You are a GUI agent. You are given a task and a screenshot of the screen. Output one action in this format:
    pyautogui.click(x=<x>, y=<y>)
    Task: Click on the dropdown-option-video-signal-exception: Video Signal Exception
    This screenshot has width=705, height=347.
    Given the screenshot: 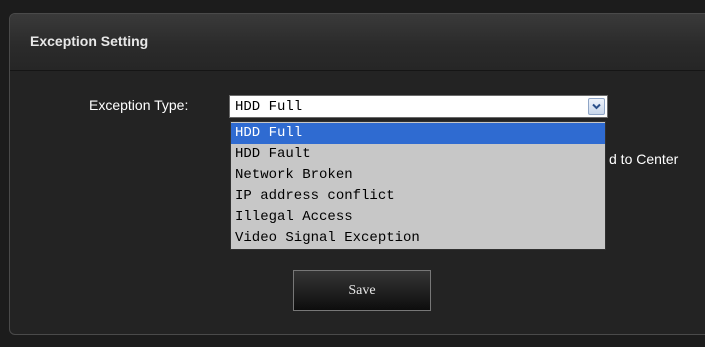 What is the action you would take?
    pyautogui.click(x=418, y=238)
    